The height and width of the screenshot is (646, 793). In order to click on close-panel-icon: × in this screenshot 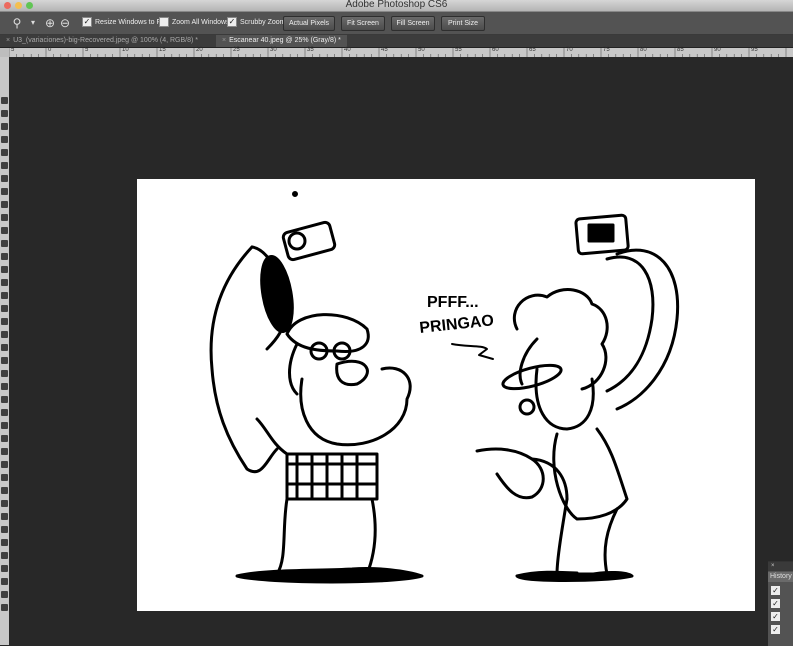, I will do `click(773, 566)`.